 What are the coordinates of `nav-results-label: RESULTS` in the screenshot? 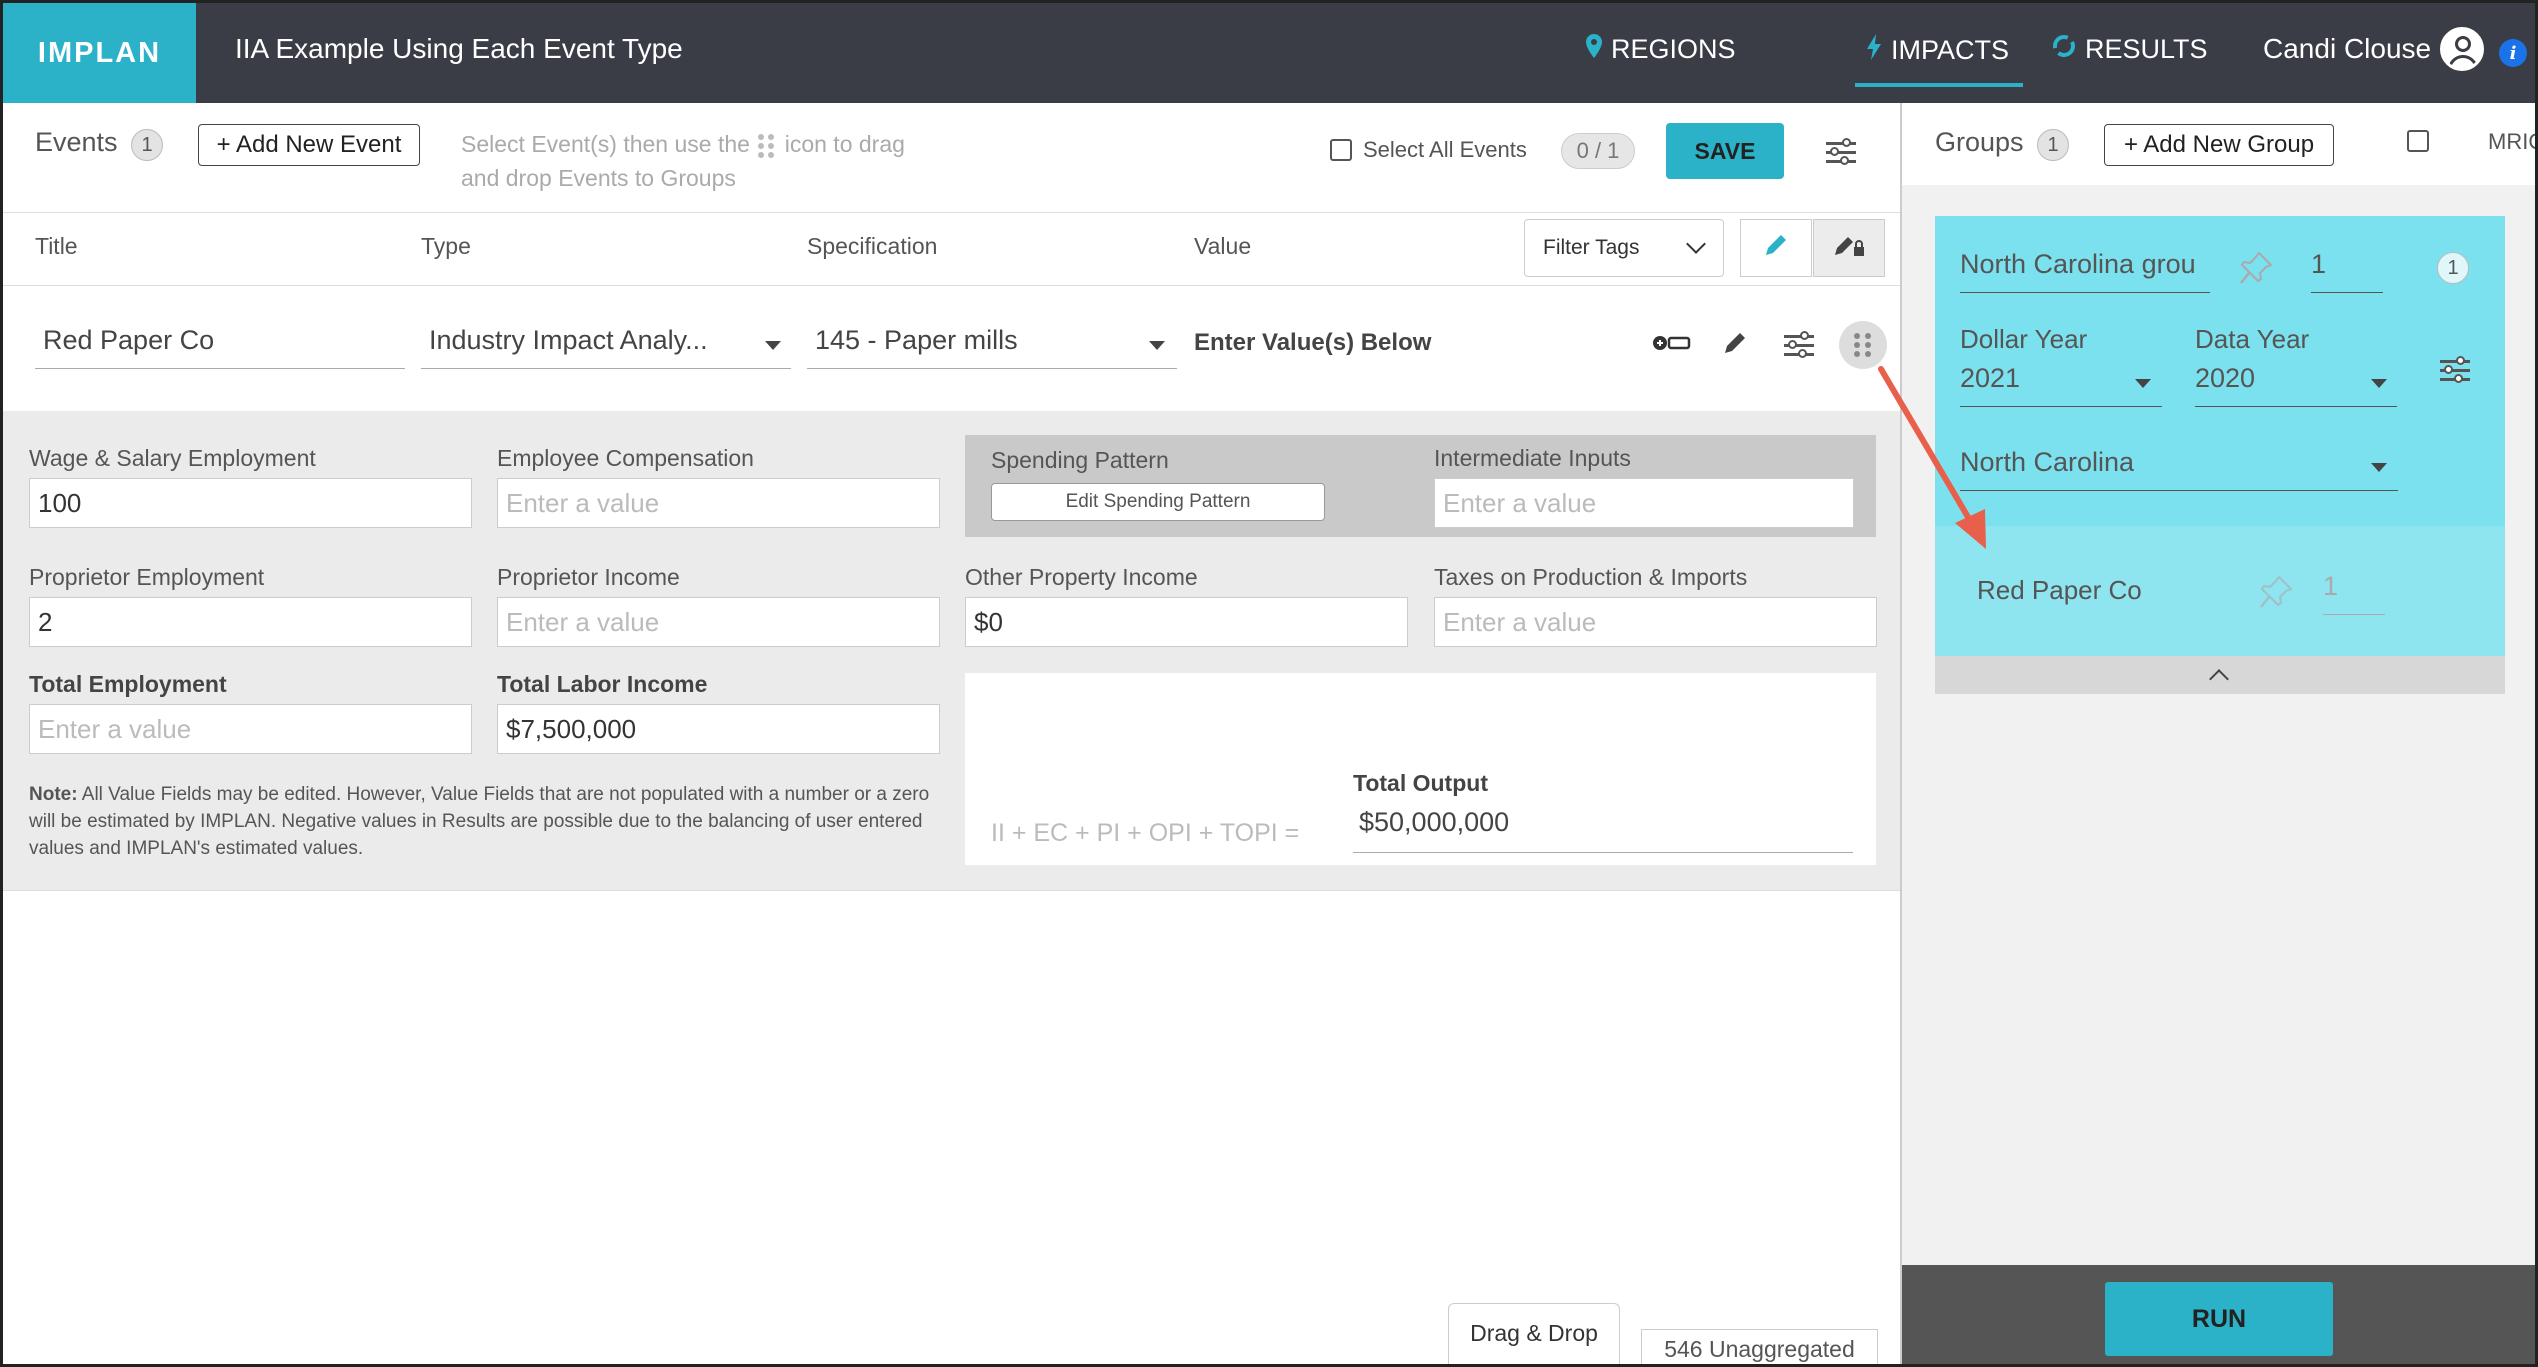 It's located at (2146, 49).